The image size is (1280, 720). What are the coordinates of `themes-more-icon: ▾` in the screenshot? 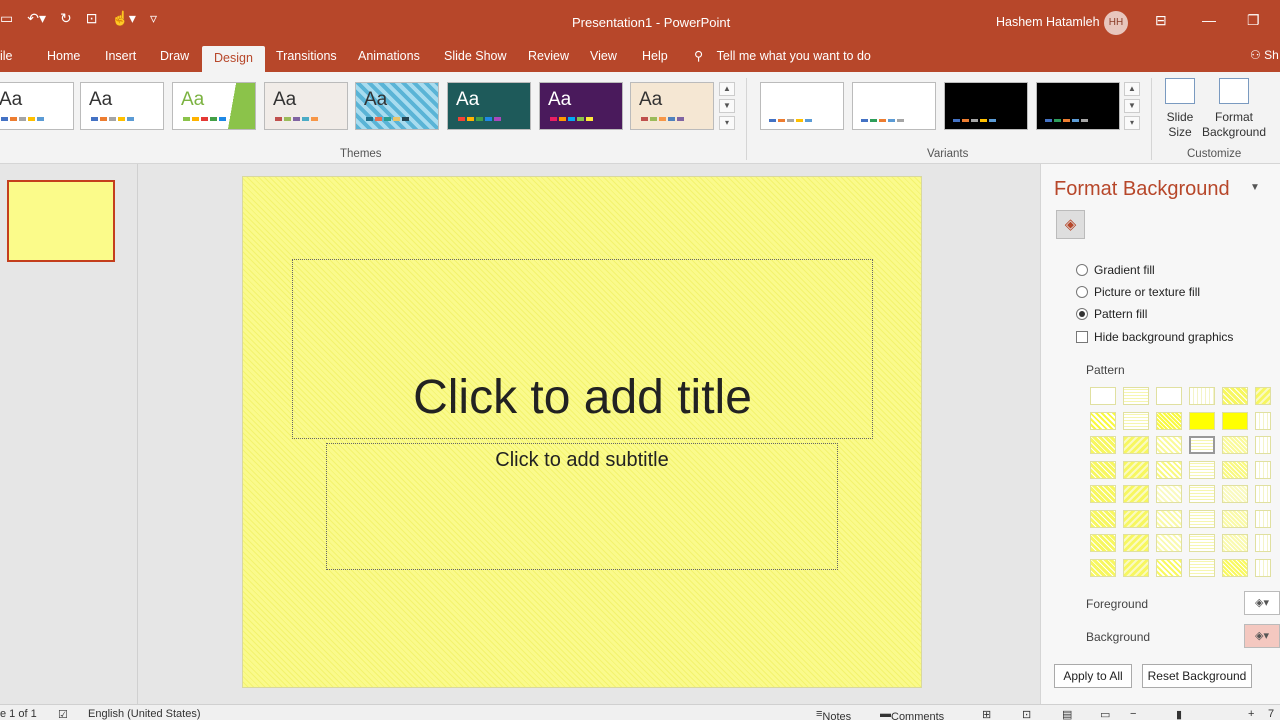 It's located at (727, 123).